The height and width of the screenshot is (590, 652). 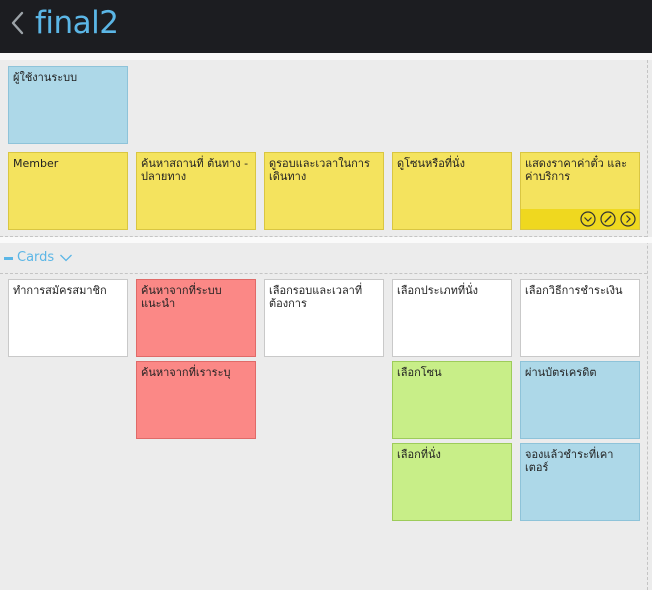 I want to click on story-card: ทำการสมัครสมาชิก, so click(x=68, y=318).